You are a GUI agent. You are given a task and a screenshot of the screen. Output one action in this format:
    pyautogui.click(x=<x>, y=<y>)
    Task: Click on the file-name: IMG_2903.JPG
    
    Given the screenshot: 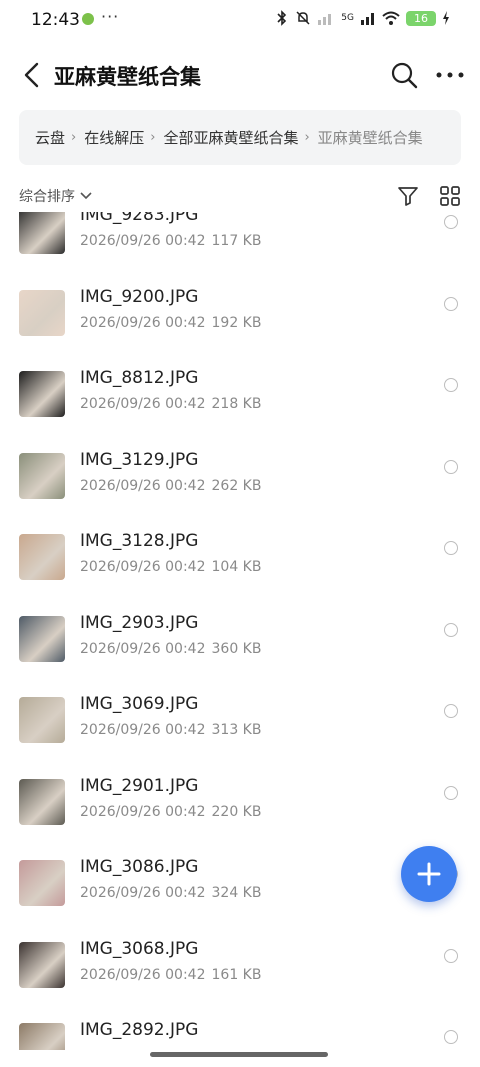 What is the action you would take?
    pyautogui.click(x=139, y=622)
    